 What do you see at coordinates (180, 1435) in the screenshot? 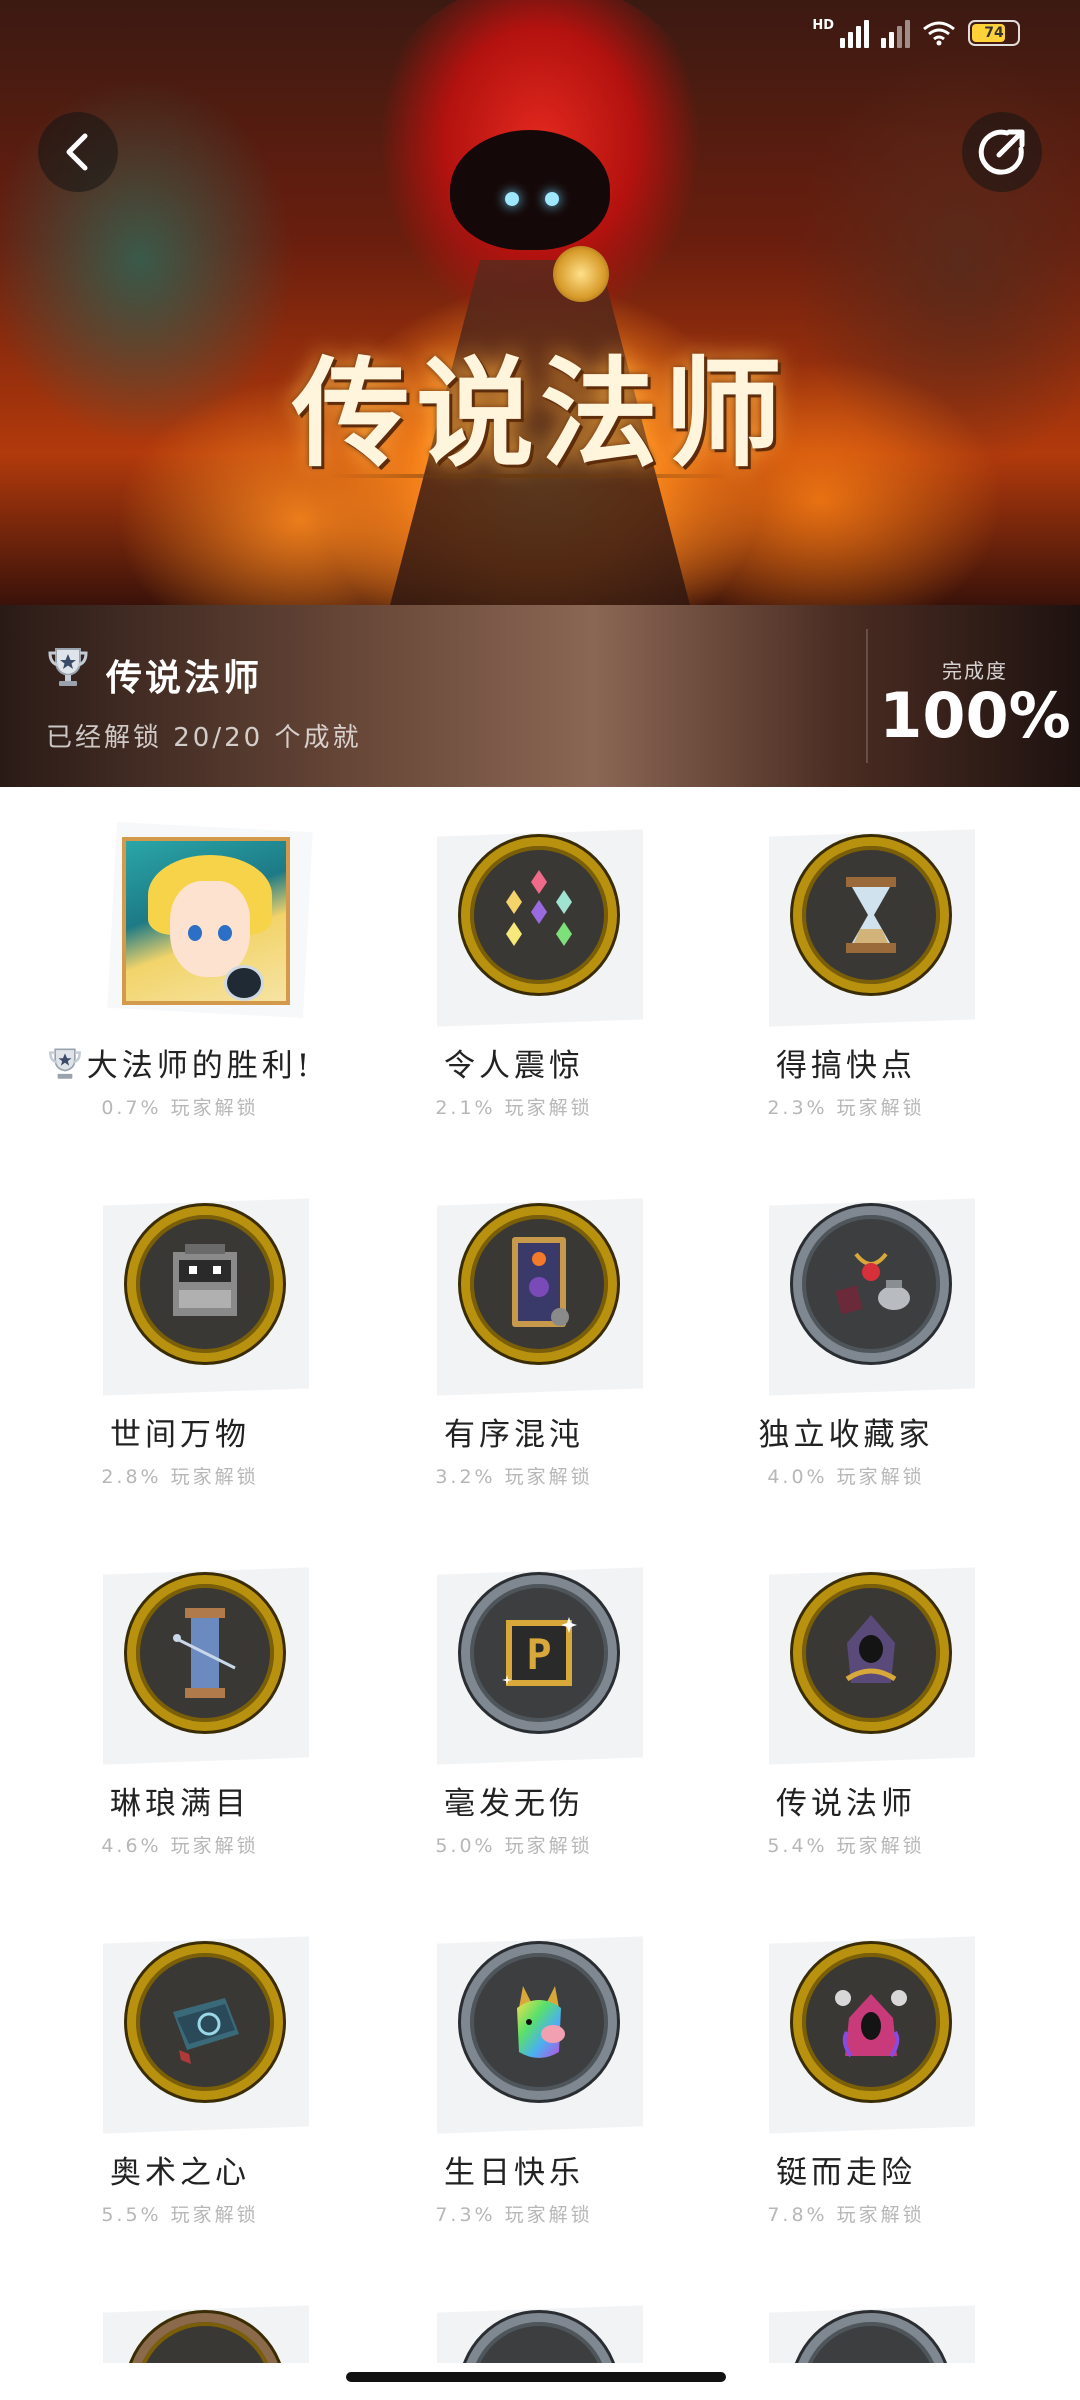
I see `achievement-name: 世间万物` at bounding box center [180, 1435].